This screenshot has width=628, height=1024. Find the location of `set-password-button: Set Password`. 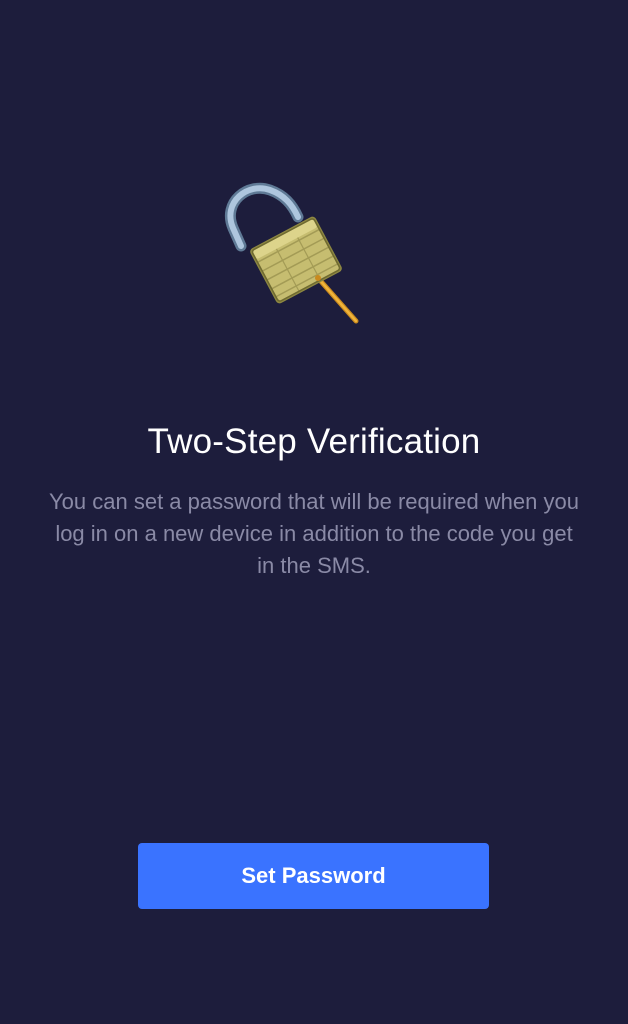

set-password-button: Set Password is located at coordinates (313, 876).